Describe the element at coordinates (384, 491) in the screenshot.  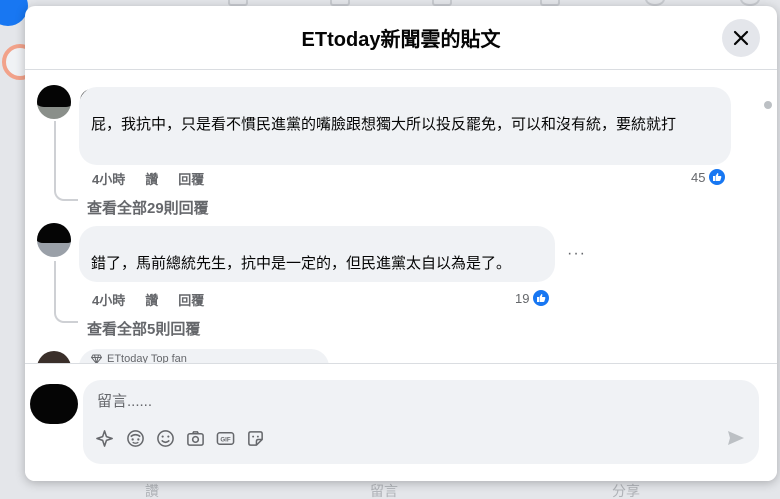
I see `background-comment-label: 留言` at that location.